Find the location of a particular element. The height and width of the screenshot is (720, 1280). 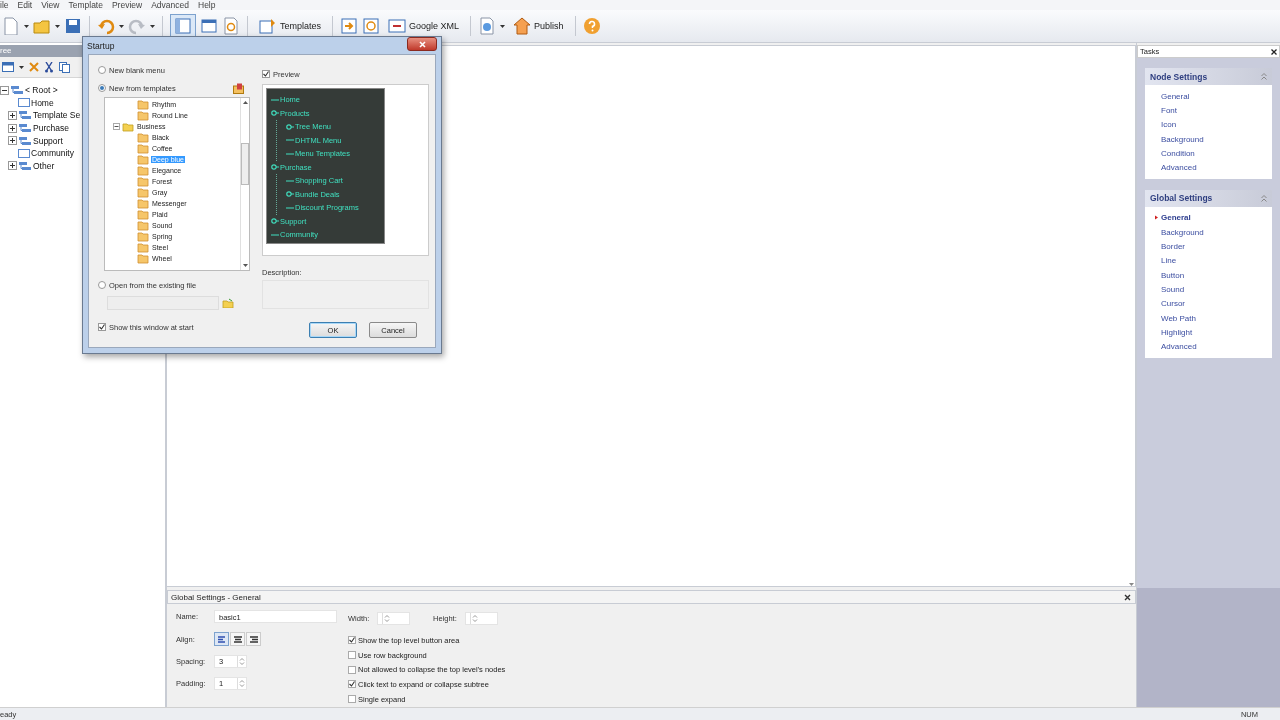

tree-item: Purchase is located at coordinates (51, 128).